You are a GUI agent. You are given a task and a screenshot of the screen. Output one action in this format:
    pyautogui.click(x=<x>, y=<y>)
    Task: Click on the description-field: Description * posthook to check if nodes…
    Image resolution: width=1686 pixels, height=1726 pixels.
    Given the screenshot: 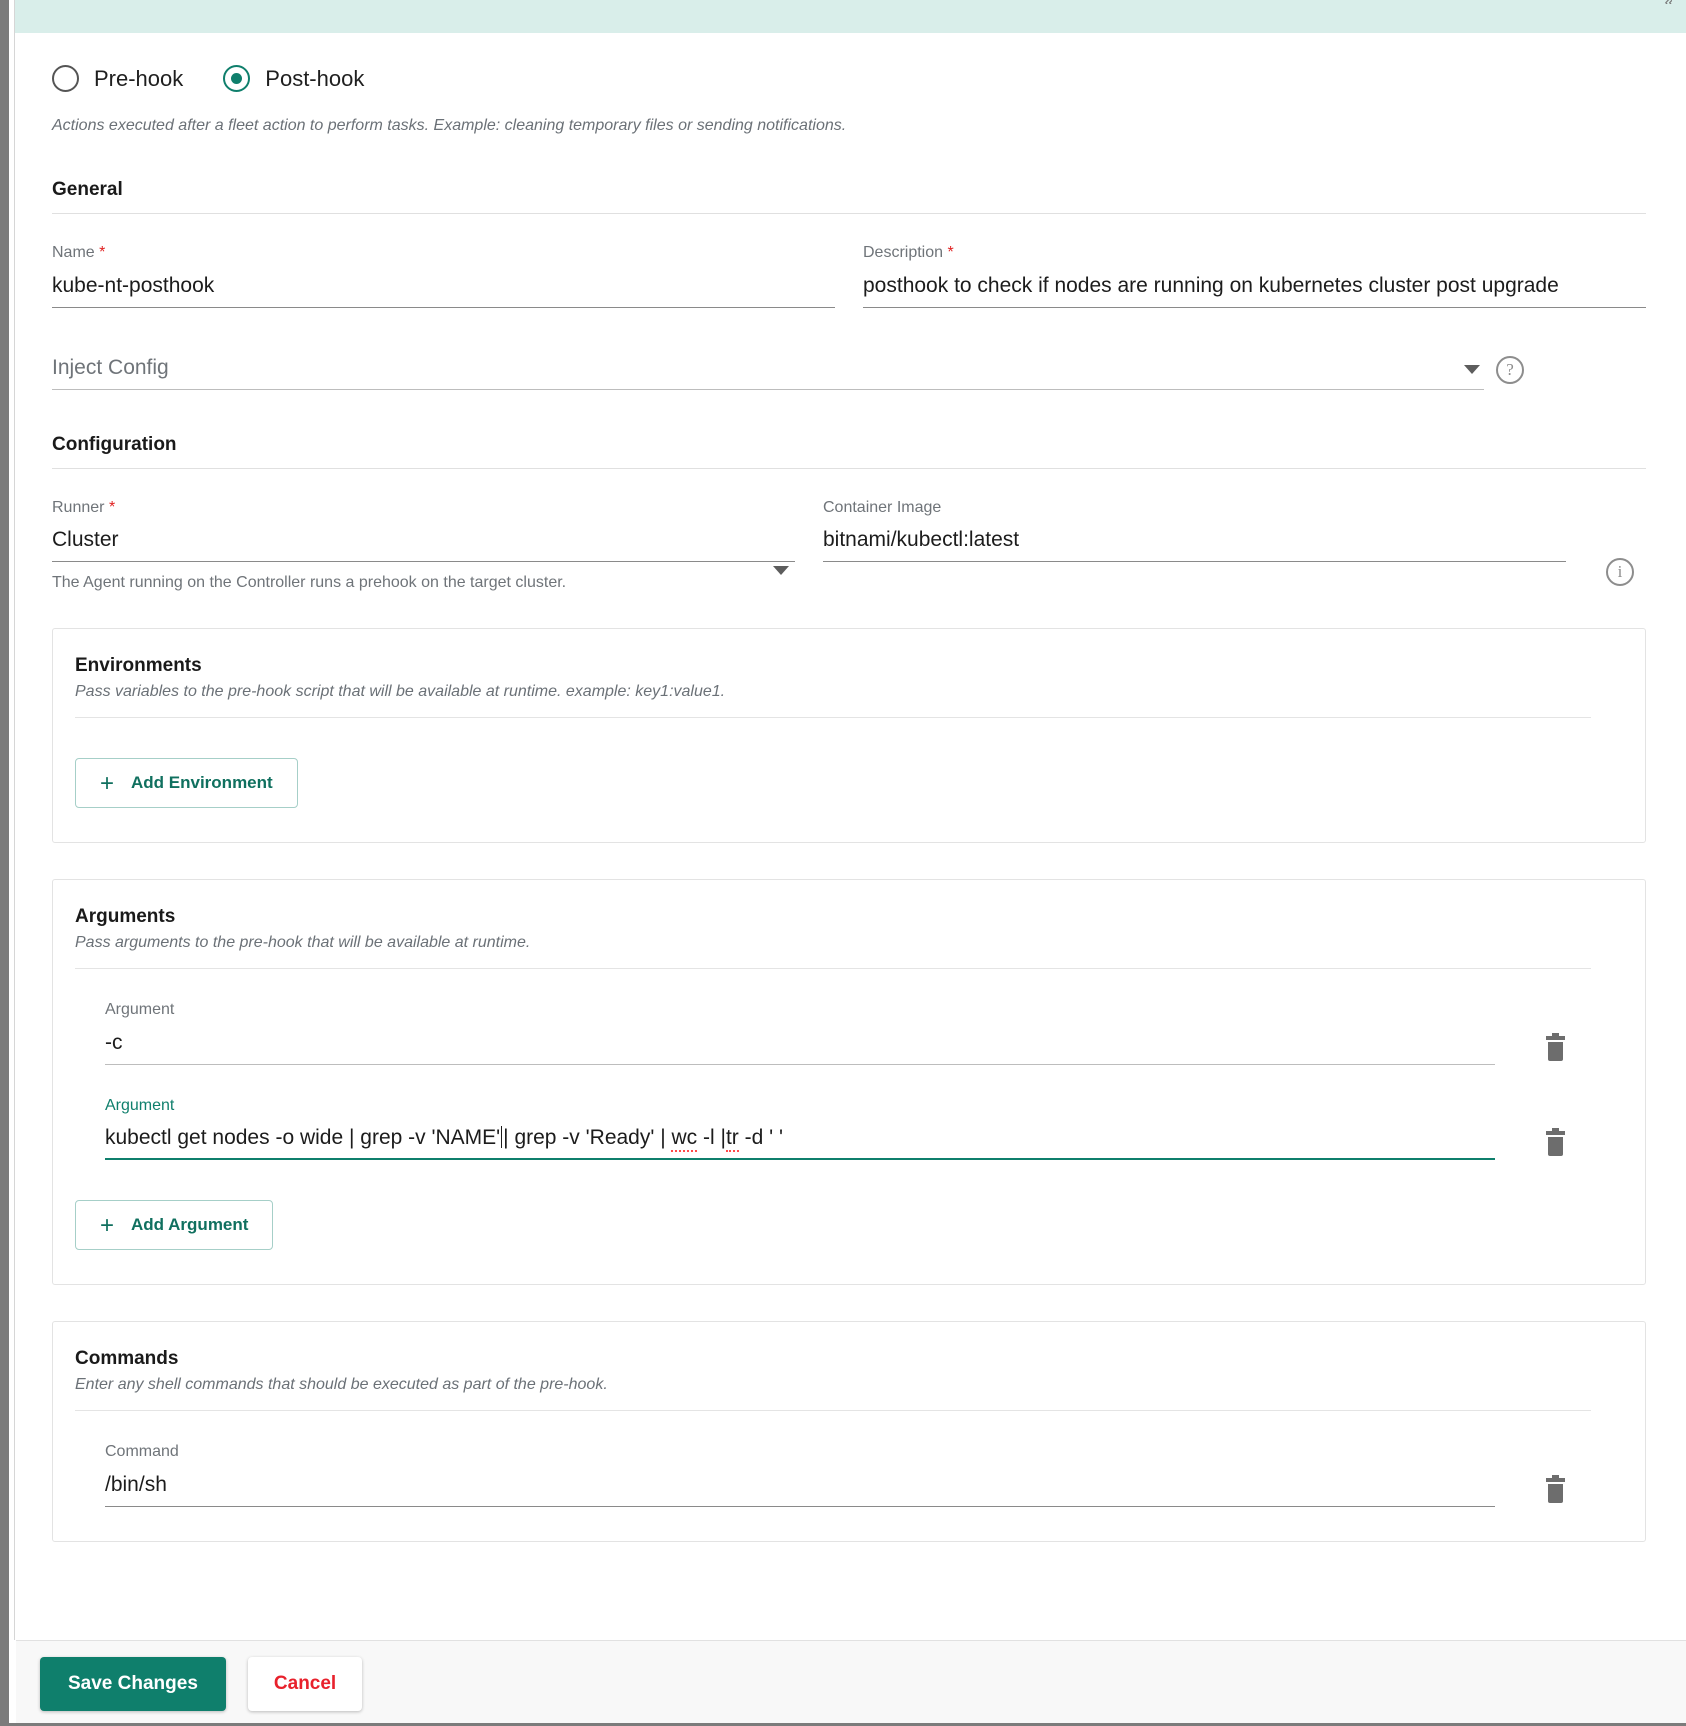 What is the action you would take?
    pyautogui.click(x=1254, y=276)
    